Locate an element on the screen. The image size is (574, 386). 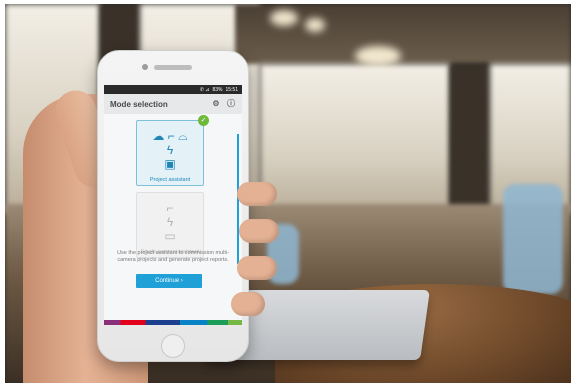
background-window-right is located at coordinates (355, 139).